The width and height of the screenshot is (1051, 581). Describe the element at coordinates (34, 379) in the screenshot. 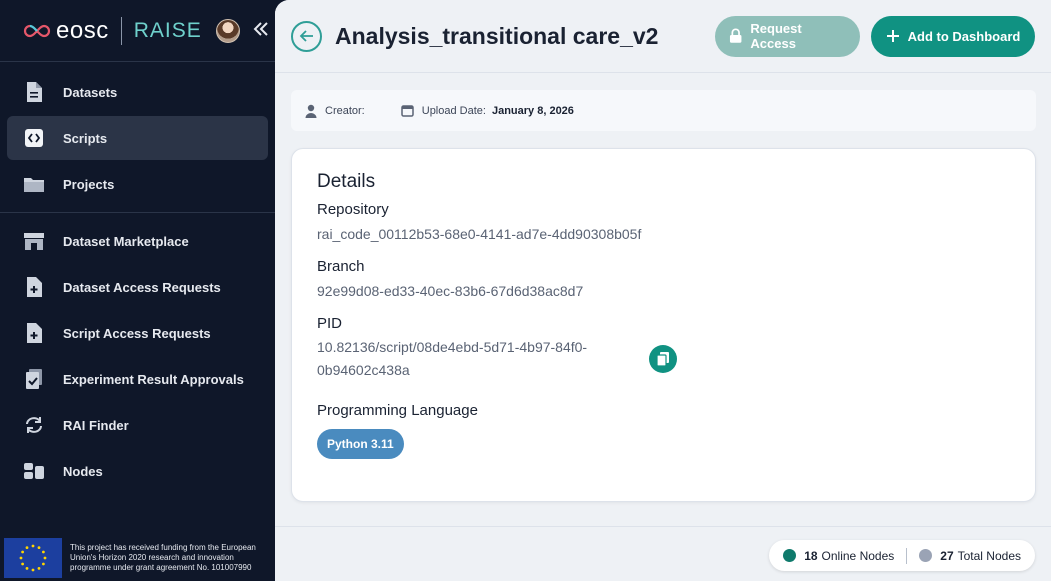

I see `clipboard-check-icon` at that location.